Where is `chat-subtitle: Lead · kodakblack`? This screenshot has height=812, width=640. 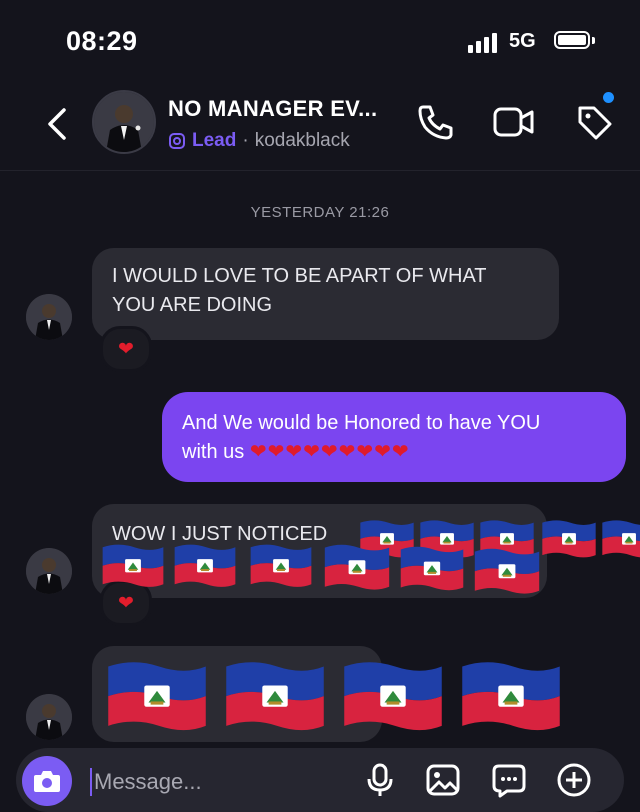 chat-subtitle: Lead · kodakblack is located at coordinates (259, 141).